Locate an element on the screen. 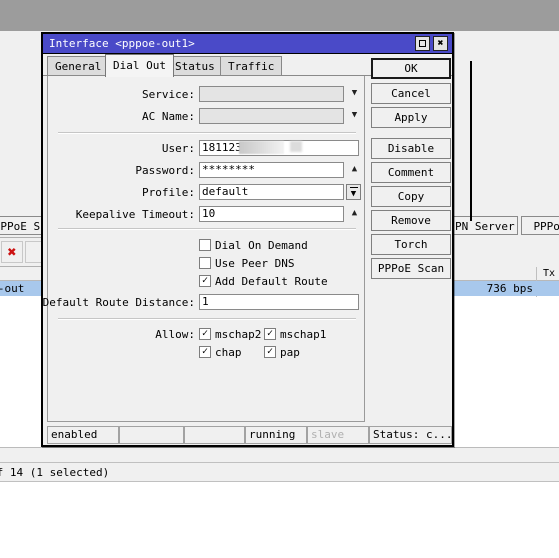 The height and width of the screenshot is (558, 559). background-tab-pppoe: PPPoE is located at coordinates (540, 225).